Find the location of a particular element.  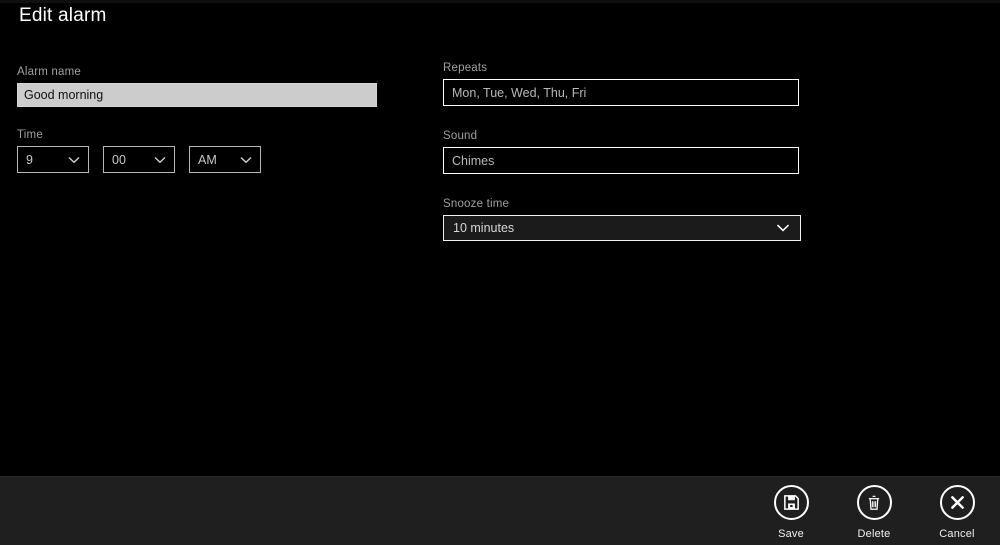

cancel-button-label: Cancel is located at coordinates (957, 534).